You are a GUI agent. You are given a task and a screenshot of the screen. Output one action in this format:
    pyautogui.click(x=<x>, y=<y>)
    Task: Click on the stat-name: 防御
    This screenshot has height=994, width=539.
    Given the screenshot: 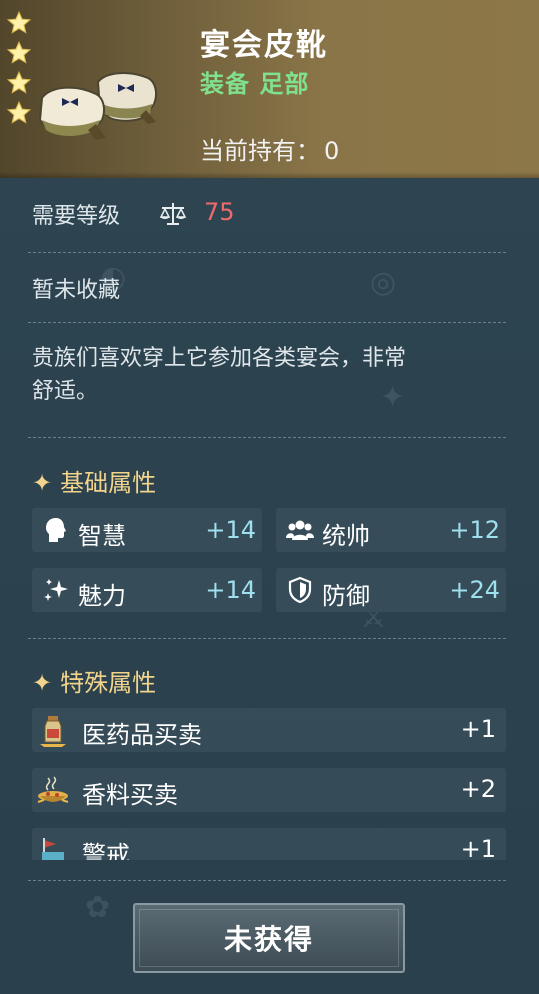 What is the action you would take?
    pyautogui.click(x=346, y=596)
    